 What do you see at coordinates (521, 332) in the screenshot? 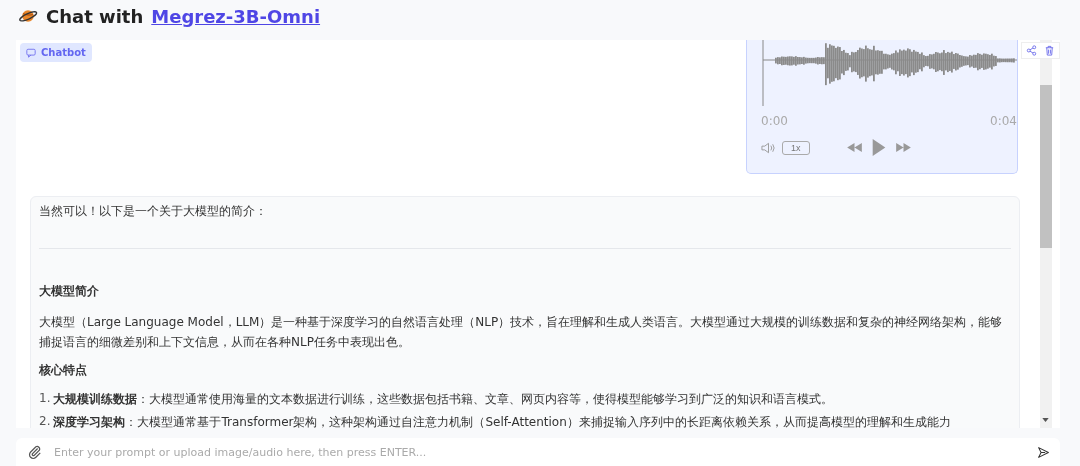
I see `paragraph-text: 大模型（Large Language Model，LLM）是一种基于深度学习的自然语言处理（NLP）技术，旨在理解和生成人类语言。大模型通过大规模的训练数据和复杂的神经网络架构，能够捕捉语言的细微差别和上下文信息，从而在各种NLP任务中表现出色。` at bounding box center [521, 332].